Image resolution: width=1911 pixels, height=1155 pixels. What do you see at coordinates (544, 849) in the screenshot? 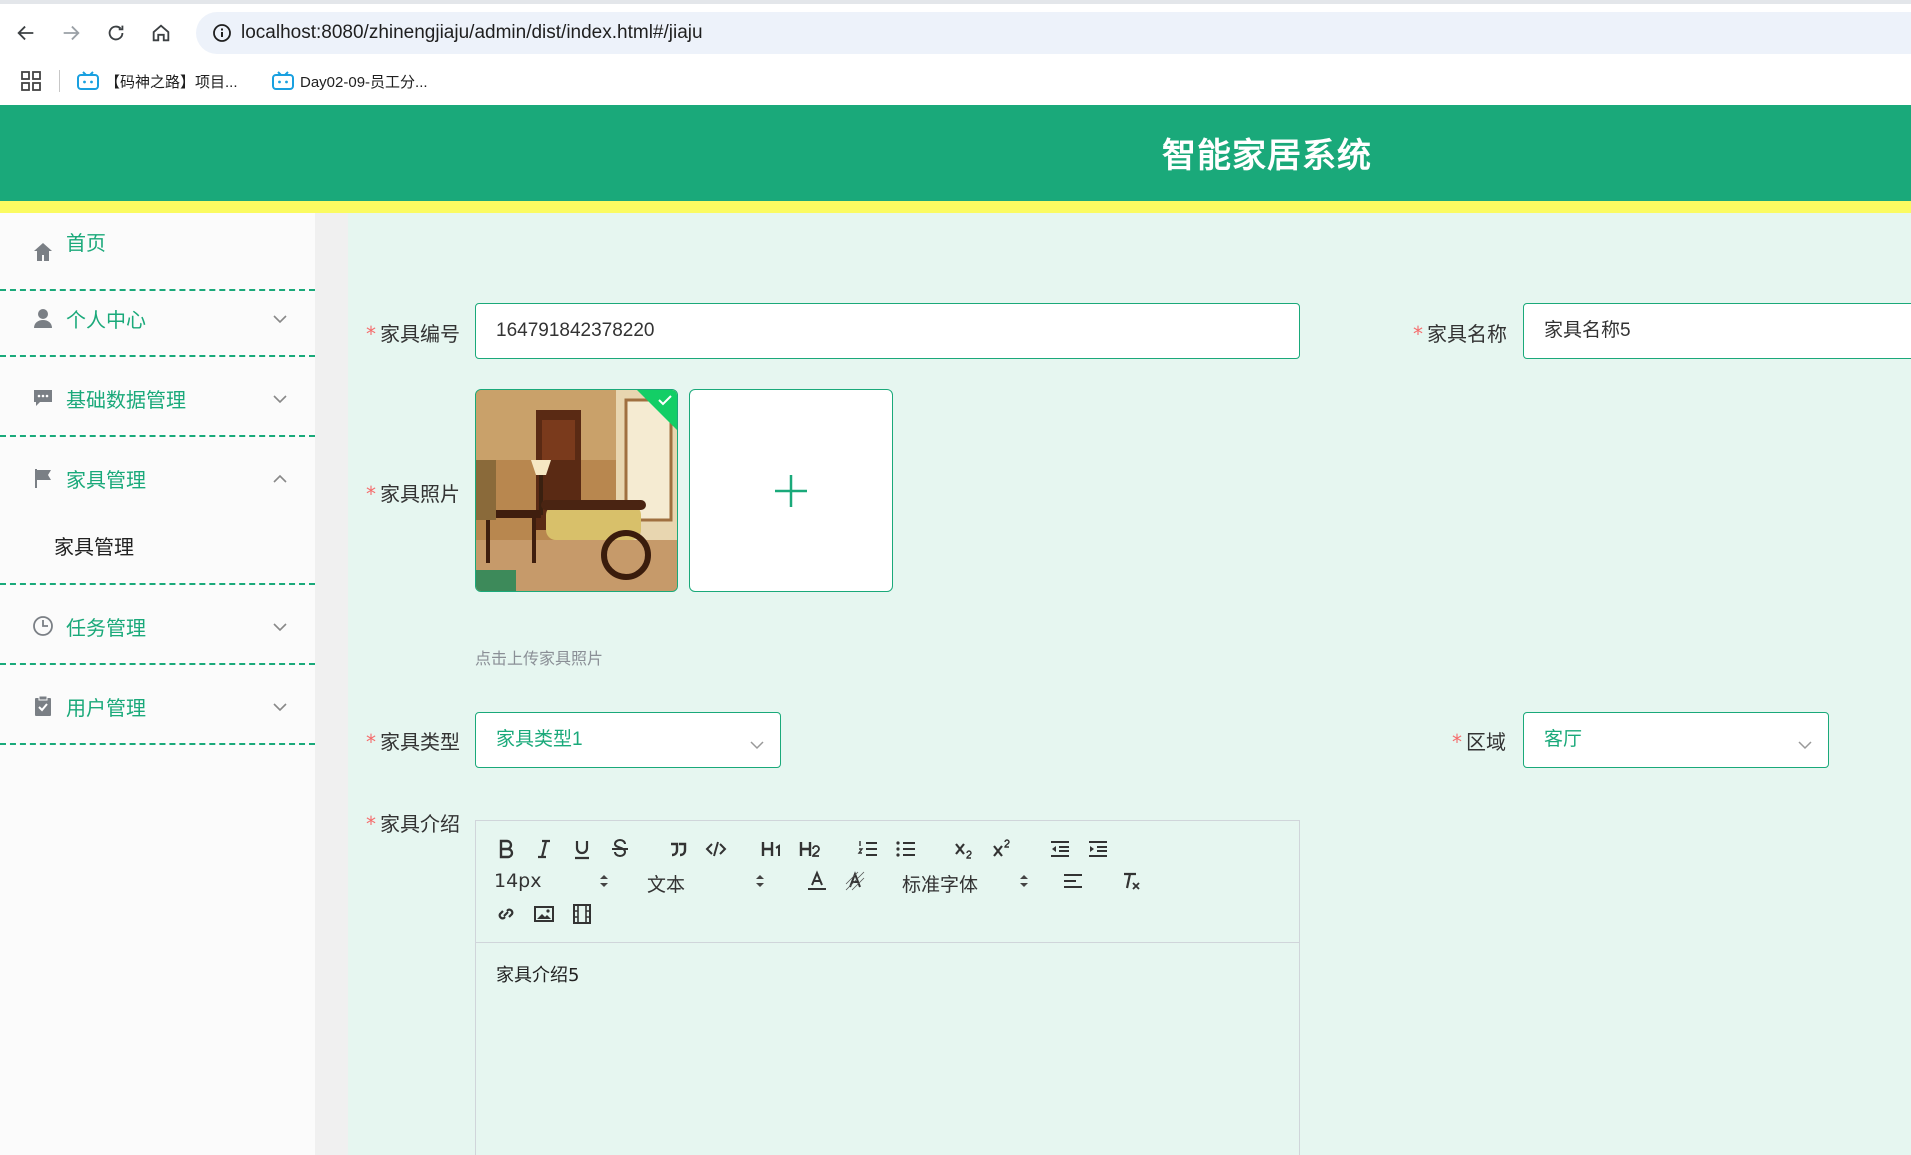
I see `italic-icon` at bounding box center [544, 849].